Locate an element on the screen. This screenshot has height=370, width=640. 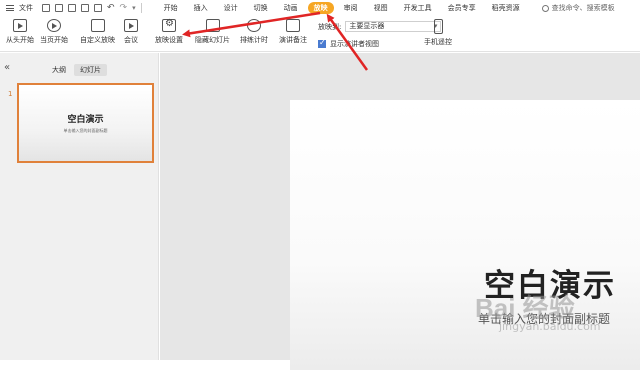
file-menu-label: 文件 is located at coordinates (26, 8).